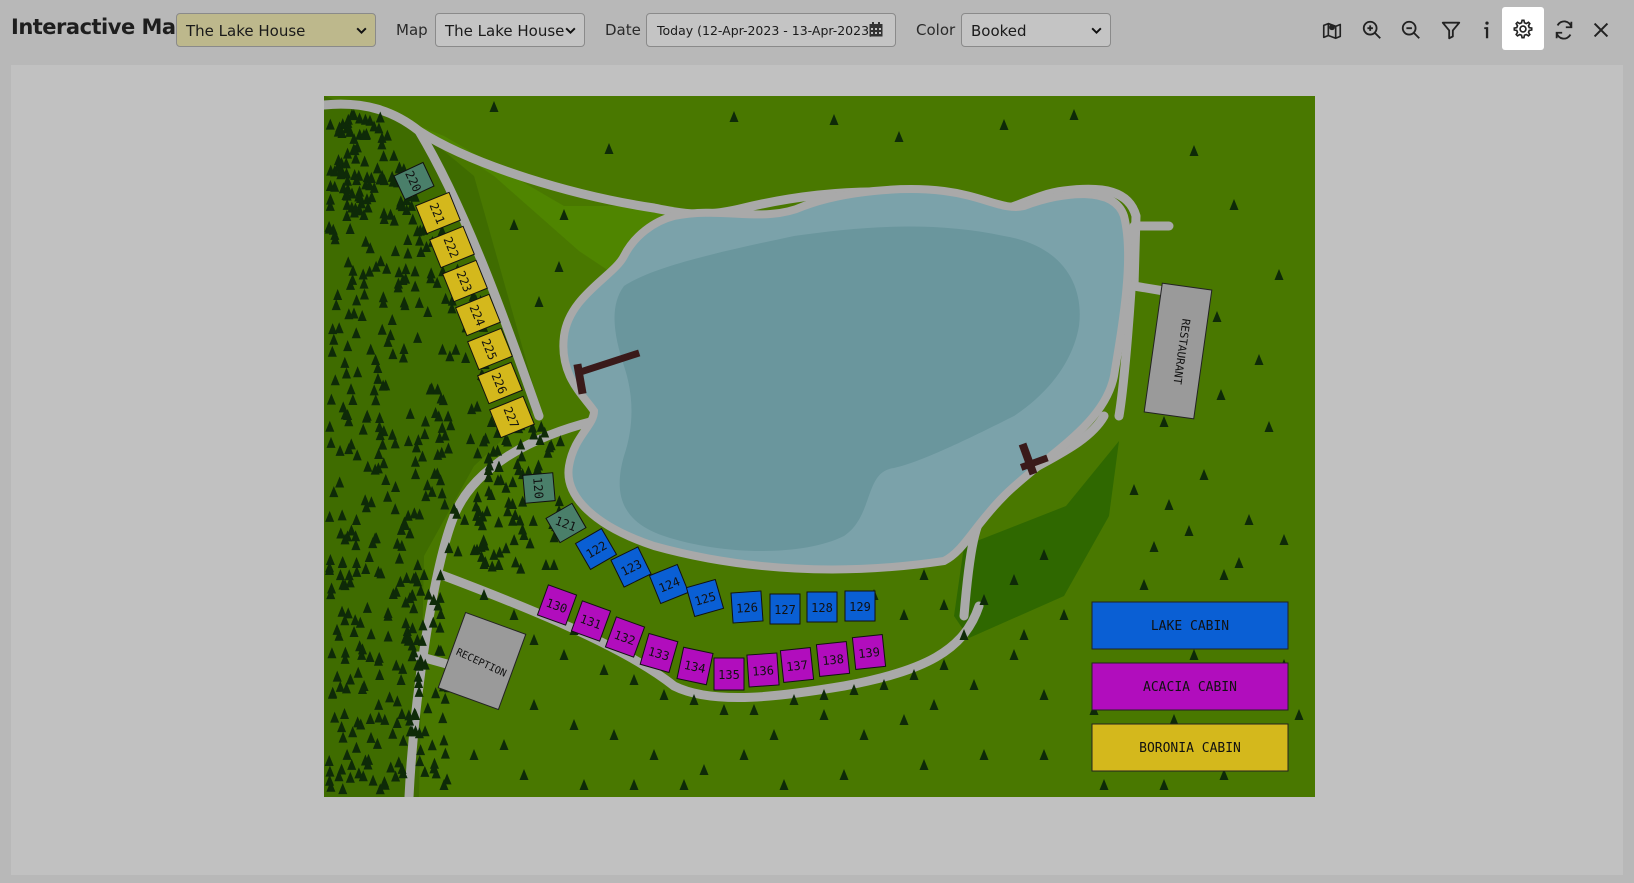  I want to click on settings-button, so click(1523, 28).